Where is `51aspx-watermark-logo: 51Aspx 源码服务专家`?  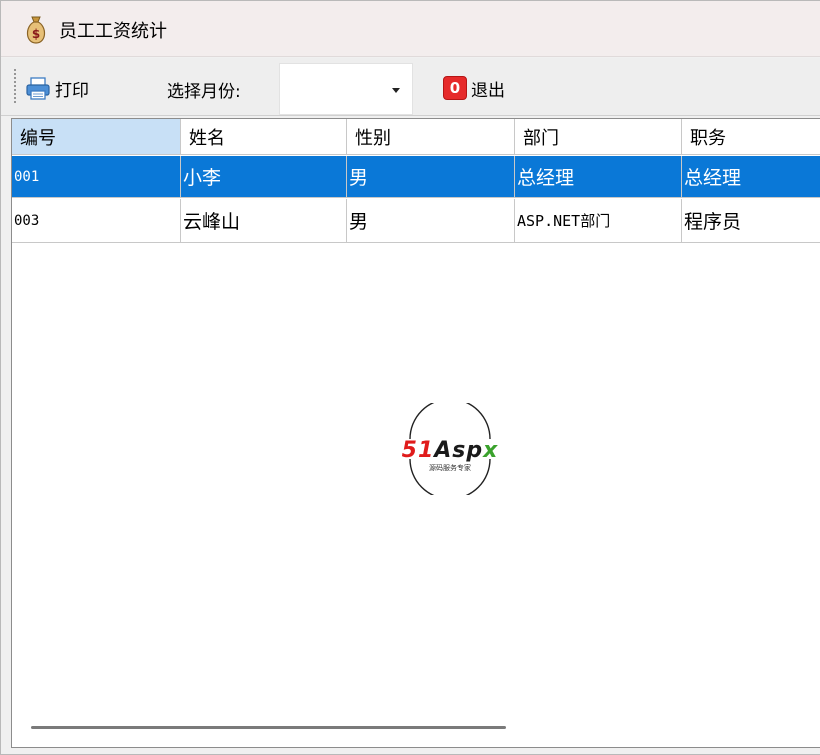
51aspx-watermark-logo: 51Aspx 源码服务专家 is located at coordinates (450, 449).